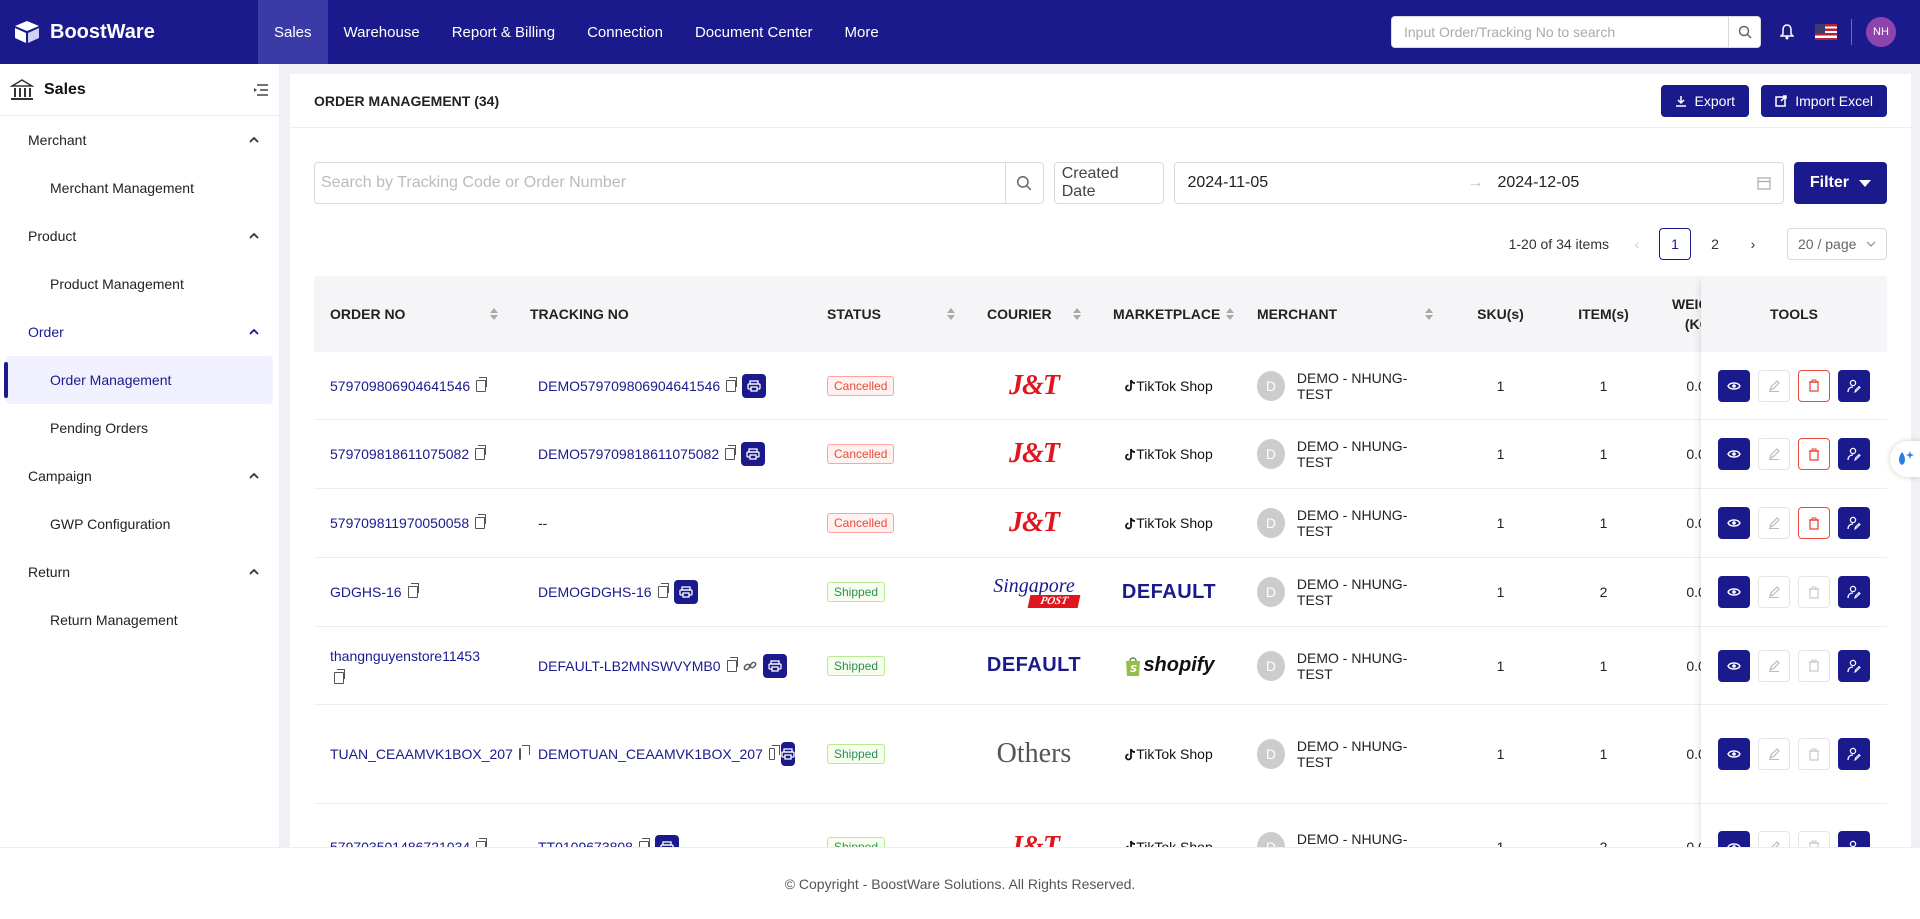 The height and width of the screenshot is (919, 1920). I want to click on sidebar-item-order-management: Order Management, so click(138, 380).